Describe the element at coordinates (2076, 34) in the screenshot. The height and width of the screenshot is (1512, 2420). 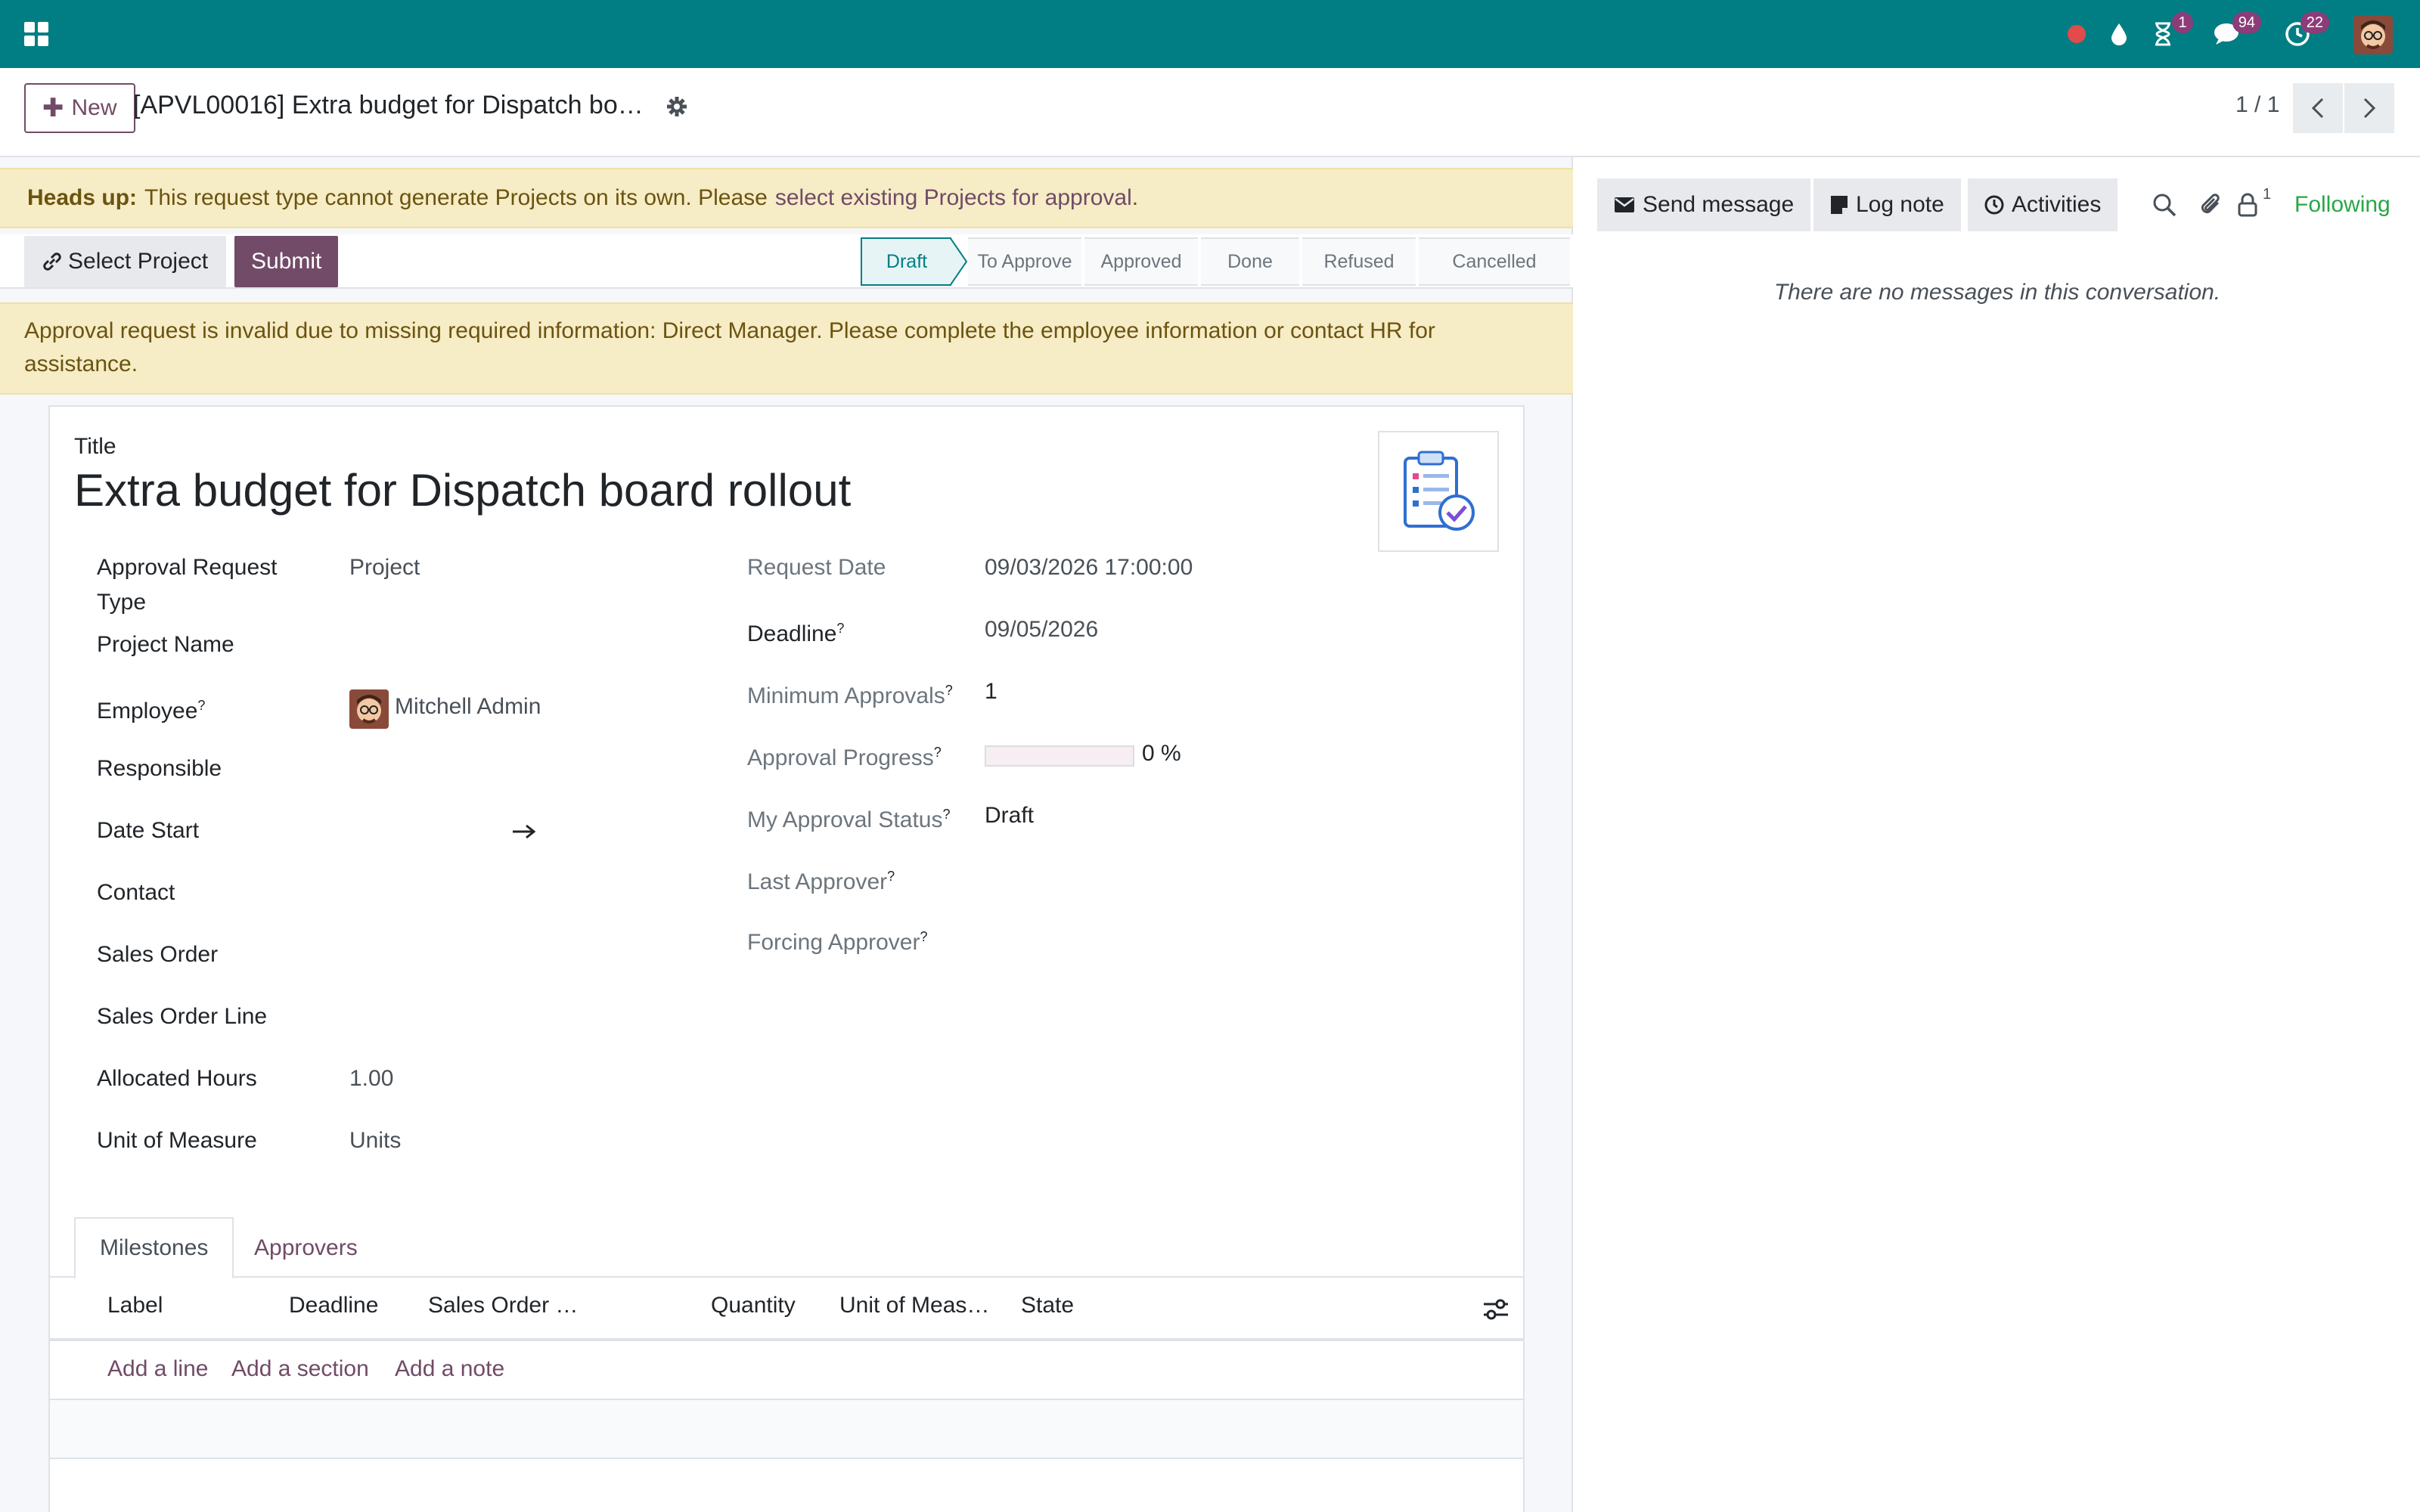
I see `recording-dot-icon` at that location.